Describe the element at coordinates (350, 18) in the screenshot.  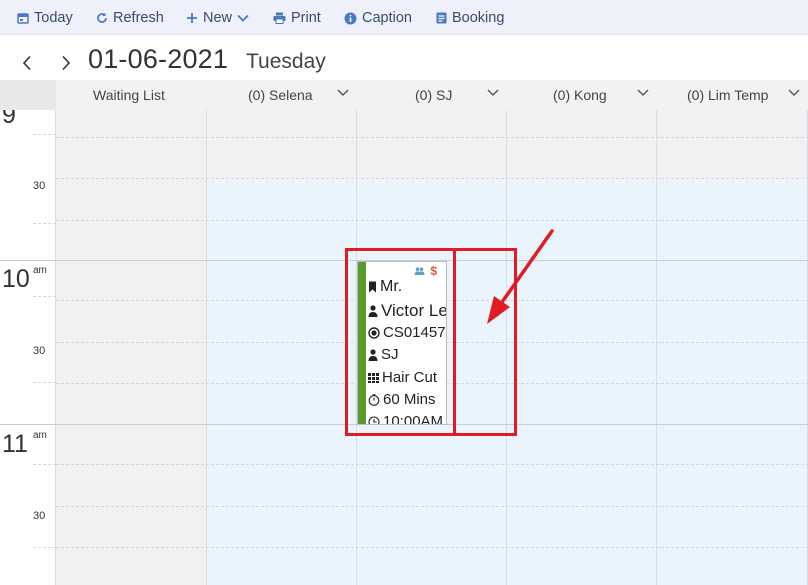
I see `info-icon` at that location.